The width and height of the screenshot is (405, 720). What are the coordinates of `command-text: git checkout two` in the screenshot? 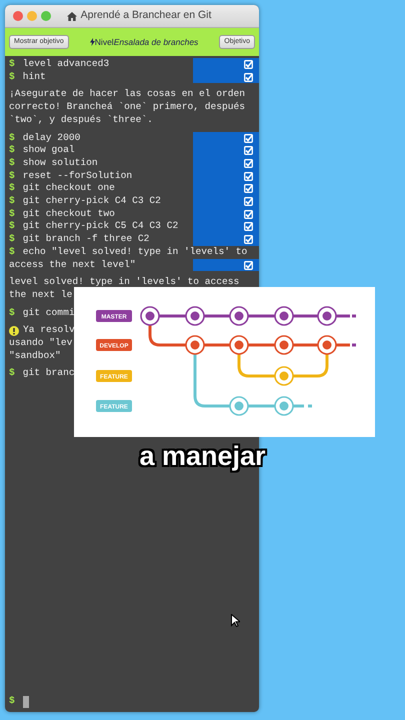 It's located at (68, 214).